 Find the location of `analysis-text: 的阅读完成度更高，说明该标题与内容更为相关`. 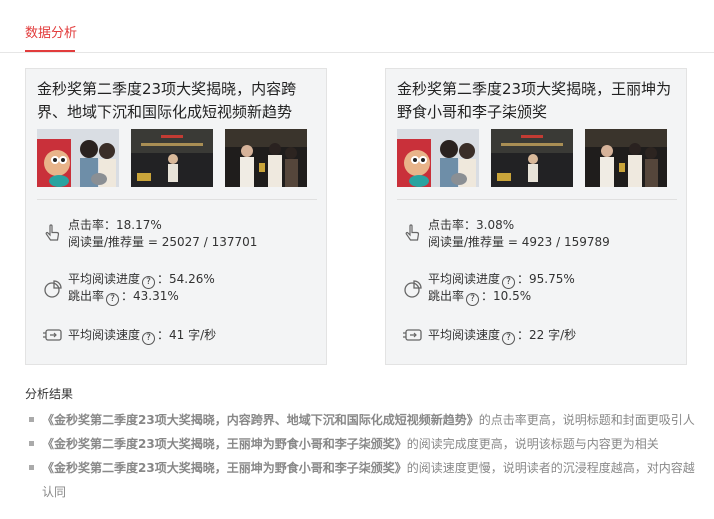

analysis-text: 的阅读完成度更高，说明该标题与内容更为相关 is located at coordinates (532, 444).